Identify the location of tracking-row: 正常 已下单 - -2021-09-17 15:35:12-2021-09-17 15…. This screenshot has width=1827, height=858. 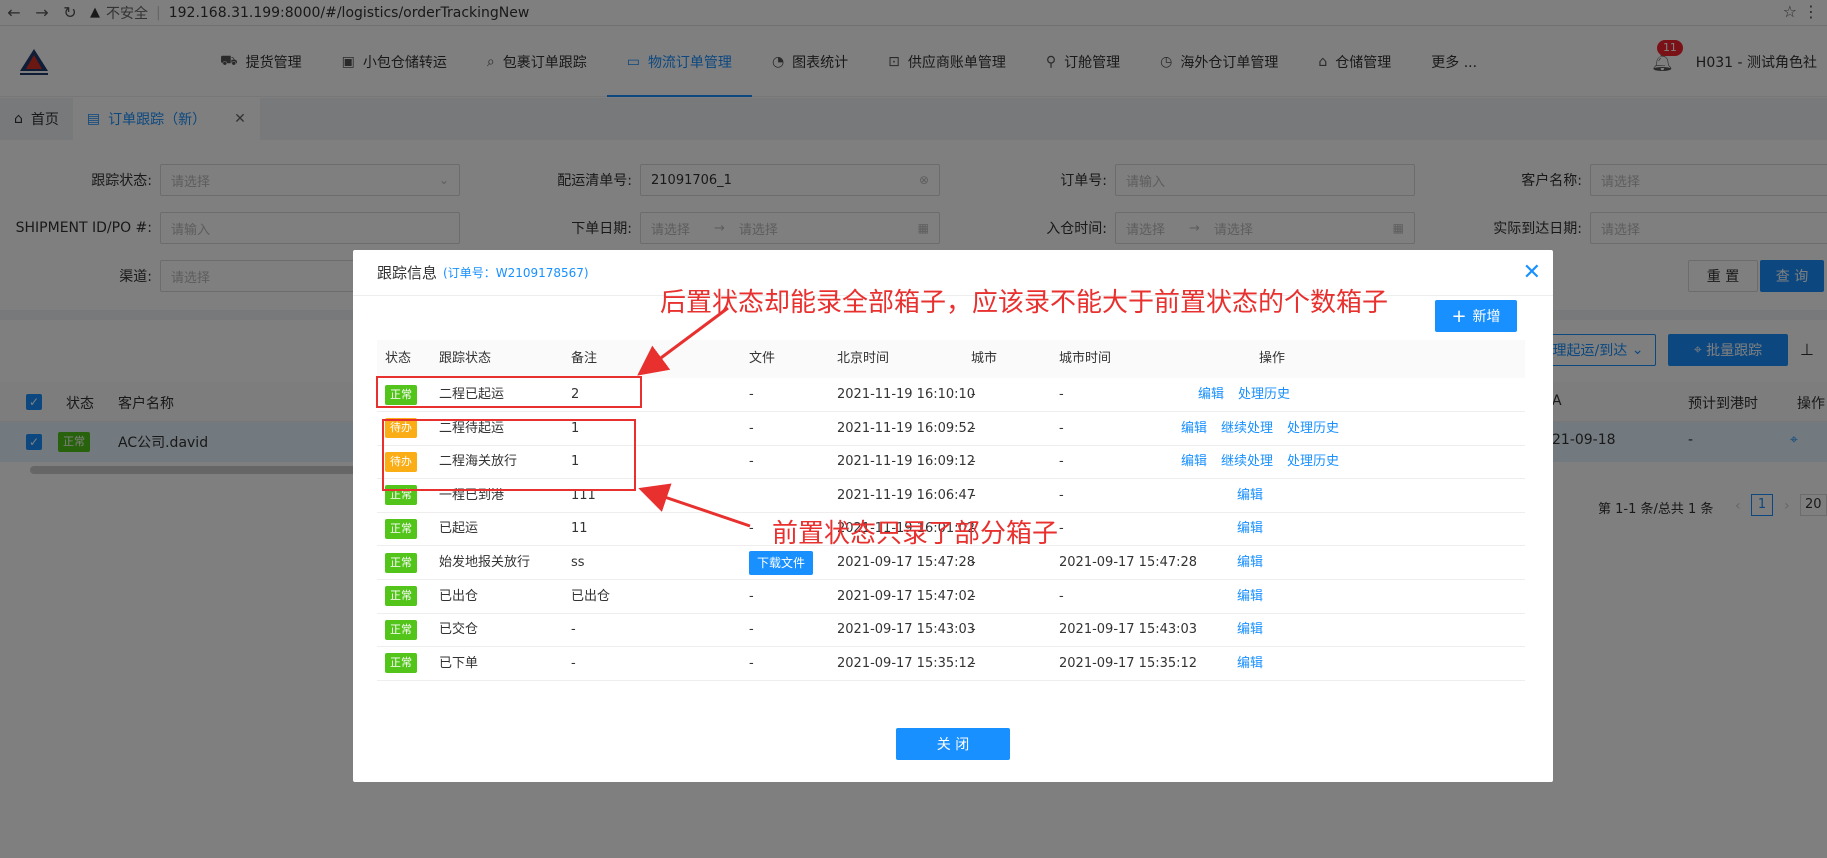
(951, 664).